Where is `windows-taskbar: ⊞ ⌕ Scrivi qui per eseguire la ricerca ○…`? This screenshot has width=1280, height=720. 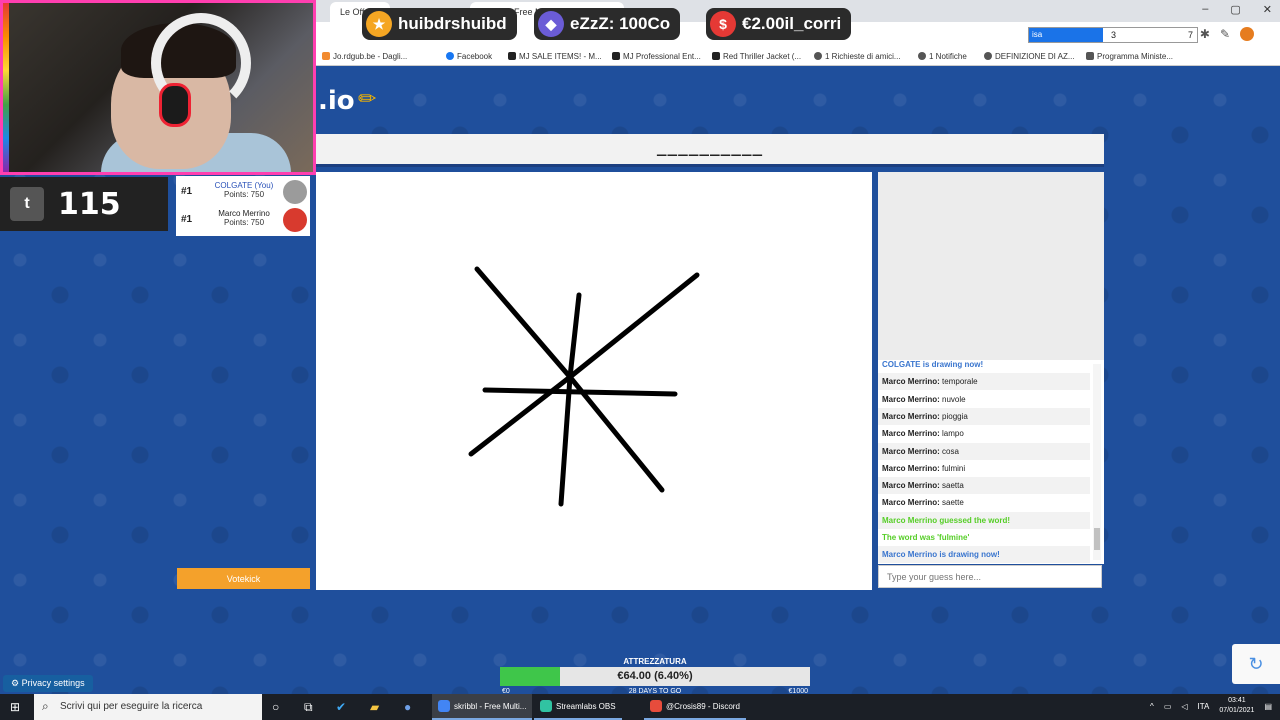 windows-taskbar: ⊞ ⌕ Scrivi qui per eseguire la ricerca ○… is located at coordinates (640, 707).